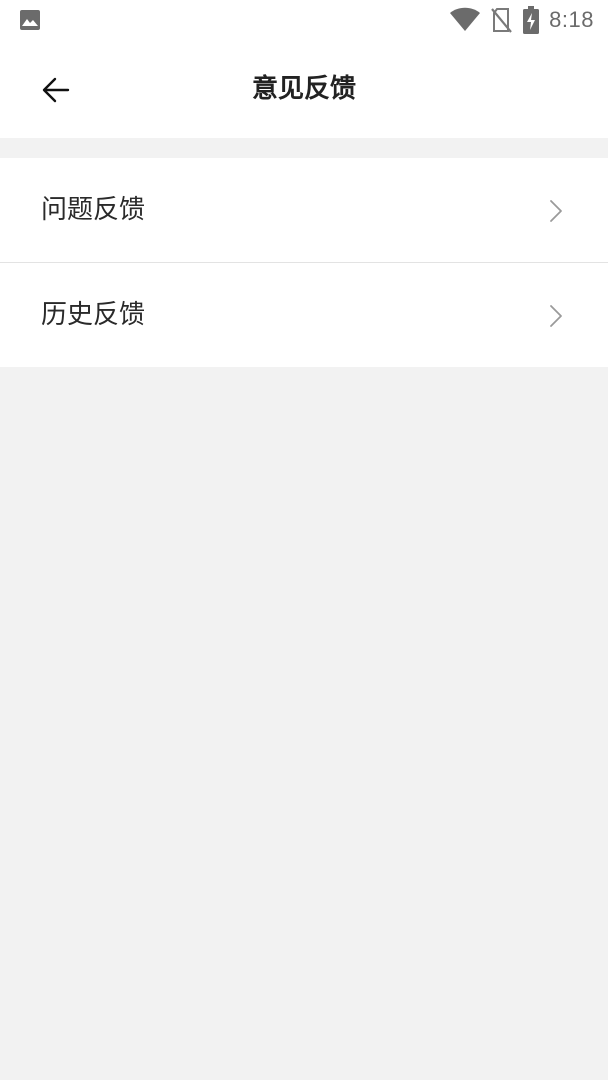 This screenshot has height=1080, width=608. Describe the element at coordinates (521, 20) in the screenshot. I see `status-icons: 8:18` at that location.